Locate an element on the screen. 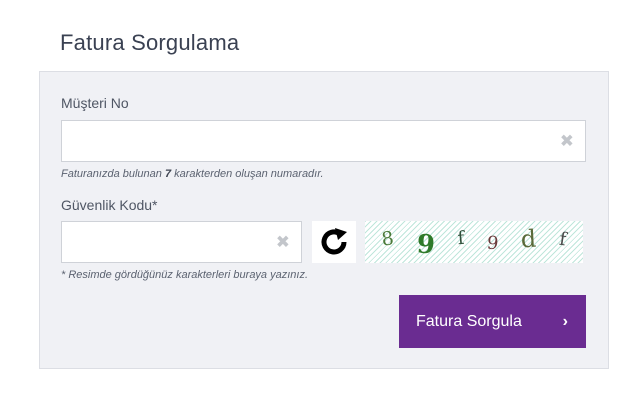  refresh-captcha-button is located at coordinates (334, 242).